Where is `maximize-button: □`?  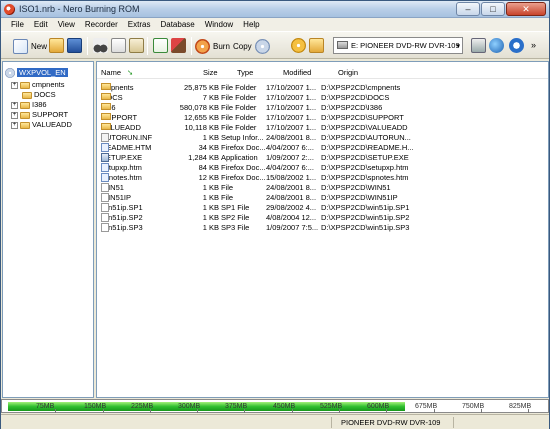 maximize-button: □ is located at coordinates (493, 9).